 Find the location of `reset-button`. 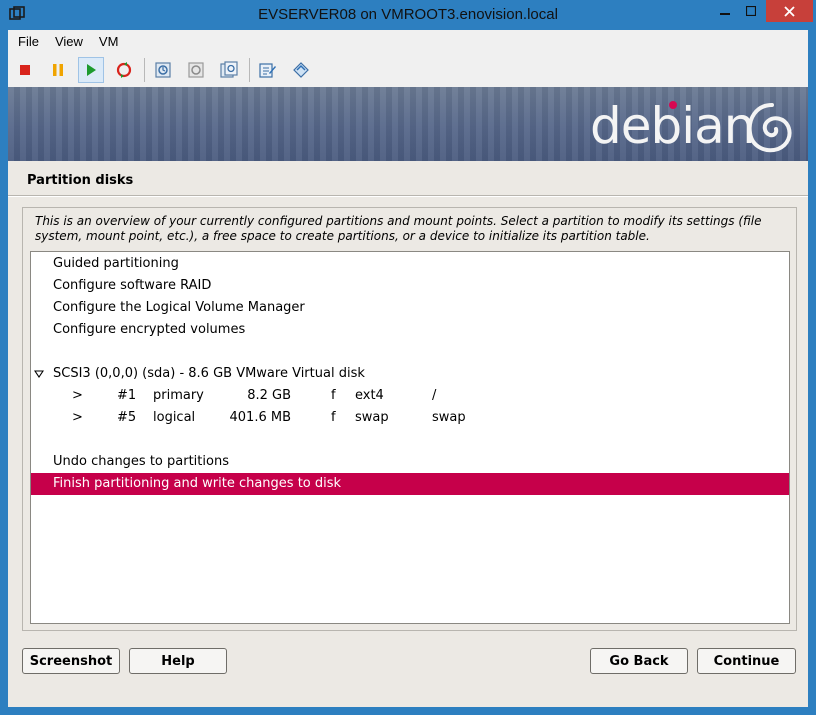

reset-button is located at coordinates (124, 70).